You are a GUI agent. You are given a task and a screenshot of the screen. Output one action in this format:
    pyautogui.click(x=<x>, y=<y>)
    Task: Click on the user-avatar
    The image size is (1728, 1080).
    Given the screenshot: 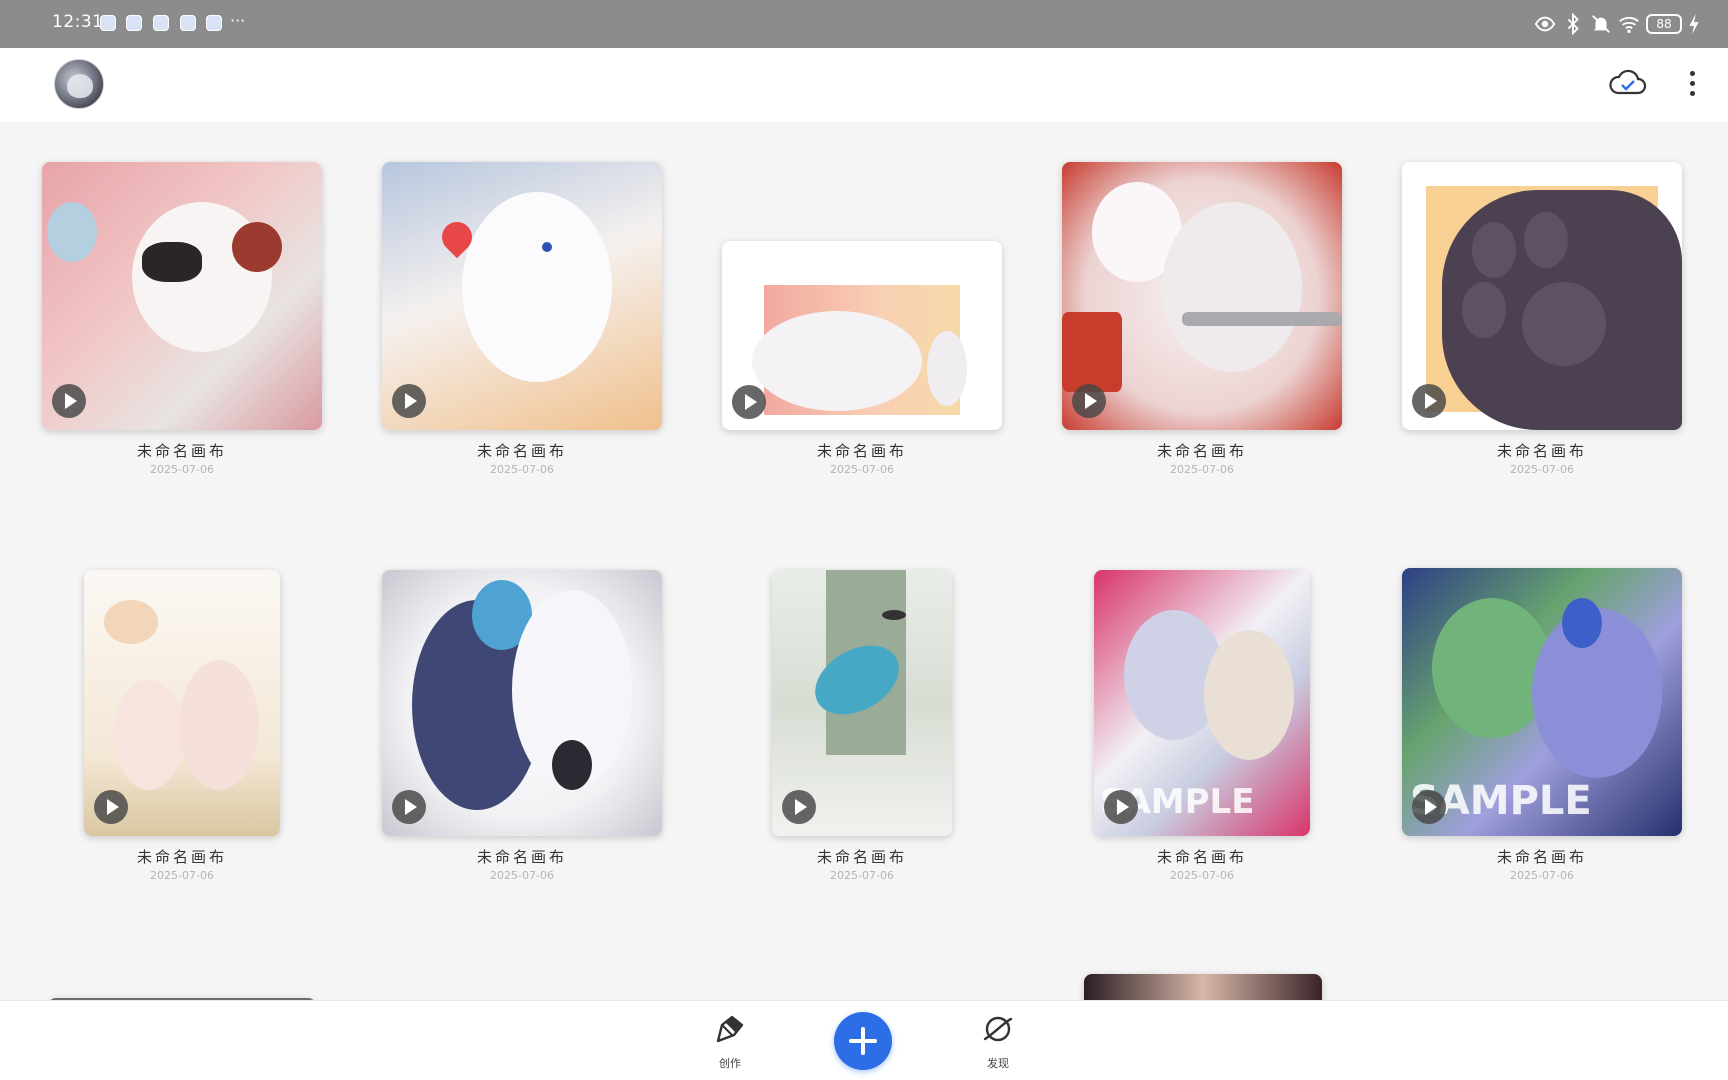 What is the action you would take?
    pyautogui.click(x=79, y=84)
    